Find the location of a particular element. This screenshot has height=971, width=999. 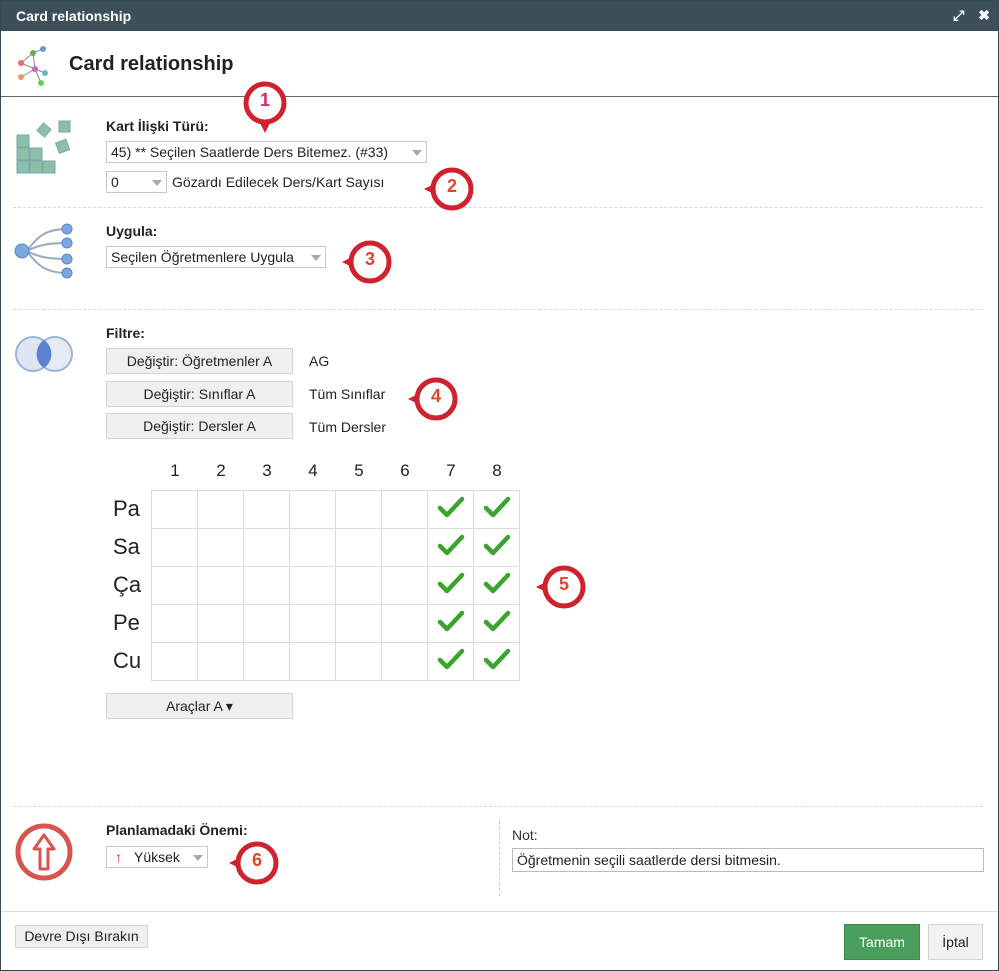

maximize-icon: ⤢ is located at coordinates (958, 15).